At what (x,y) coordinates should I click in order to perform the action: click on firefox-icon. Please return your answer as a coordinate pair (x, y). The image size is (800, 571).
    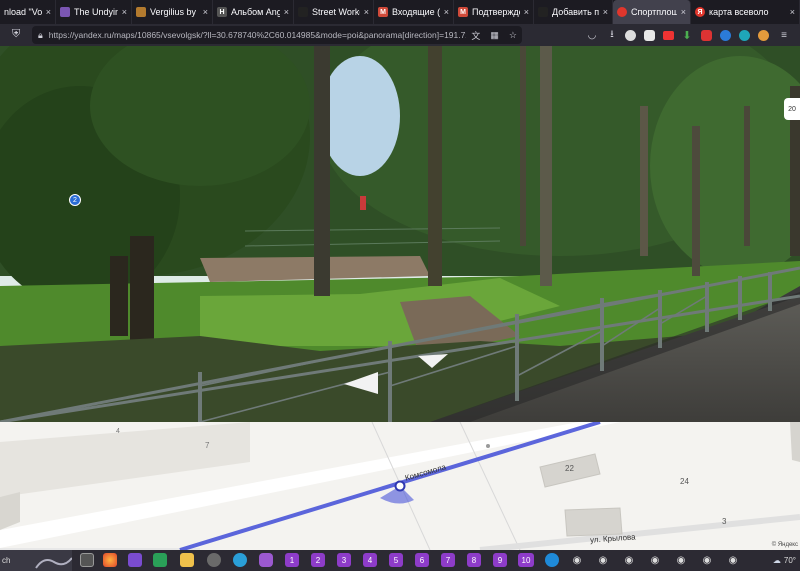
    Looking at the image, I should click on (110, 560).